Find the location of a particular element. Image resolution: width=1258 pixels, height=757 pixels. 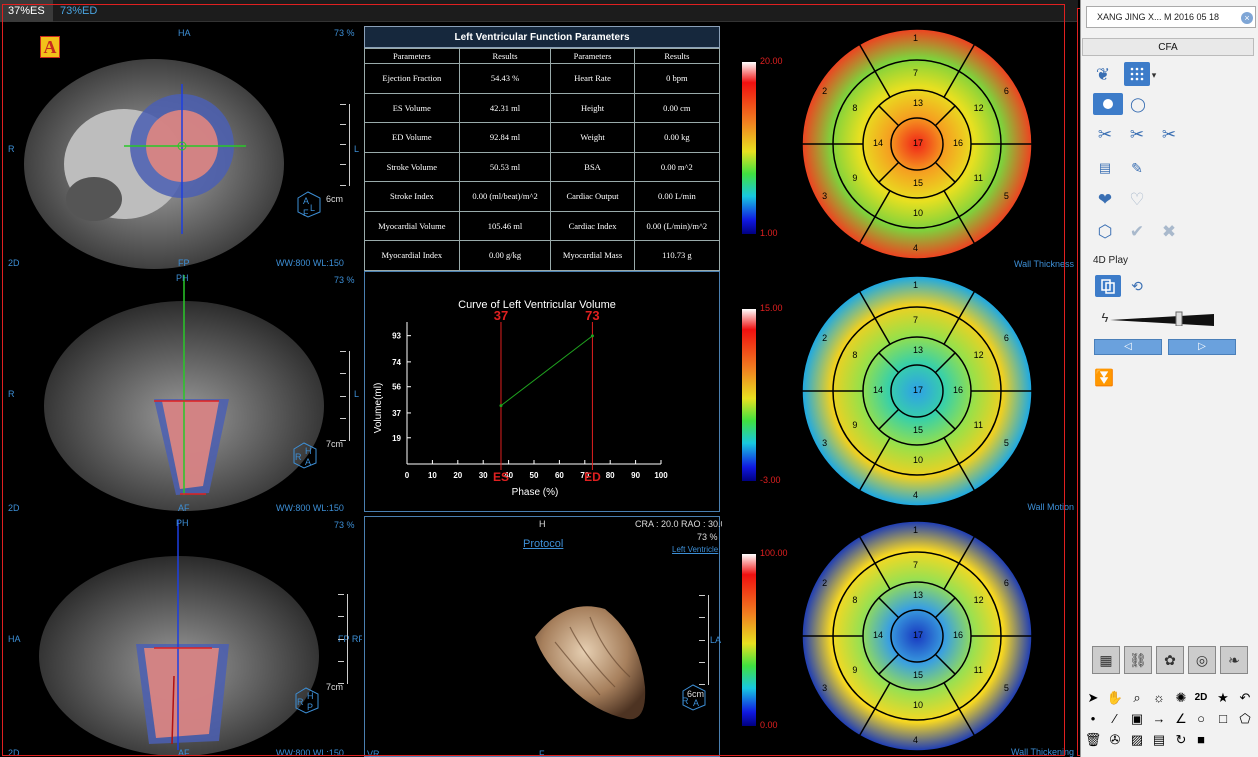

undo-icon: ↶ is located at coordinates (1245, 698).